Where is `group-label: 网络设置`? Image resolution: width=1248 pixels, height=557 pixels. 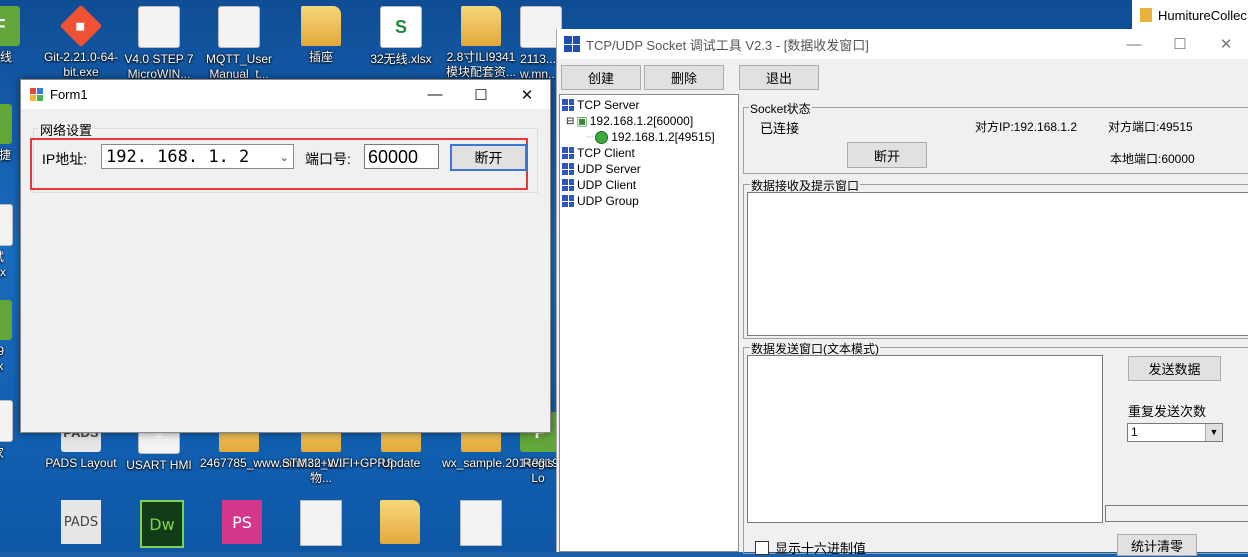 group-label: 网络设置 is located at coordinates (66, 129).